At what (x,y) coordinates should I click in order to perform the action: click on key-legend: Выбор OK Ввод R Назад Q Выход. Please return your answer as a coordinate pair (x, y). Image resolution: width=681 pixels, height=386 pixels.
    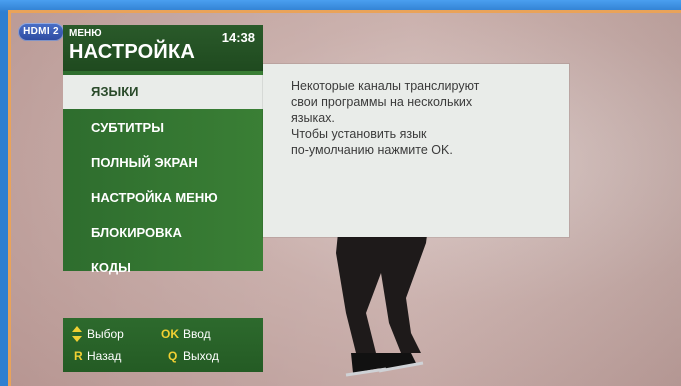
    Looking at the image, I should click on (163, 345).